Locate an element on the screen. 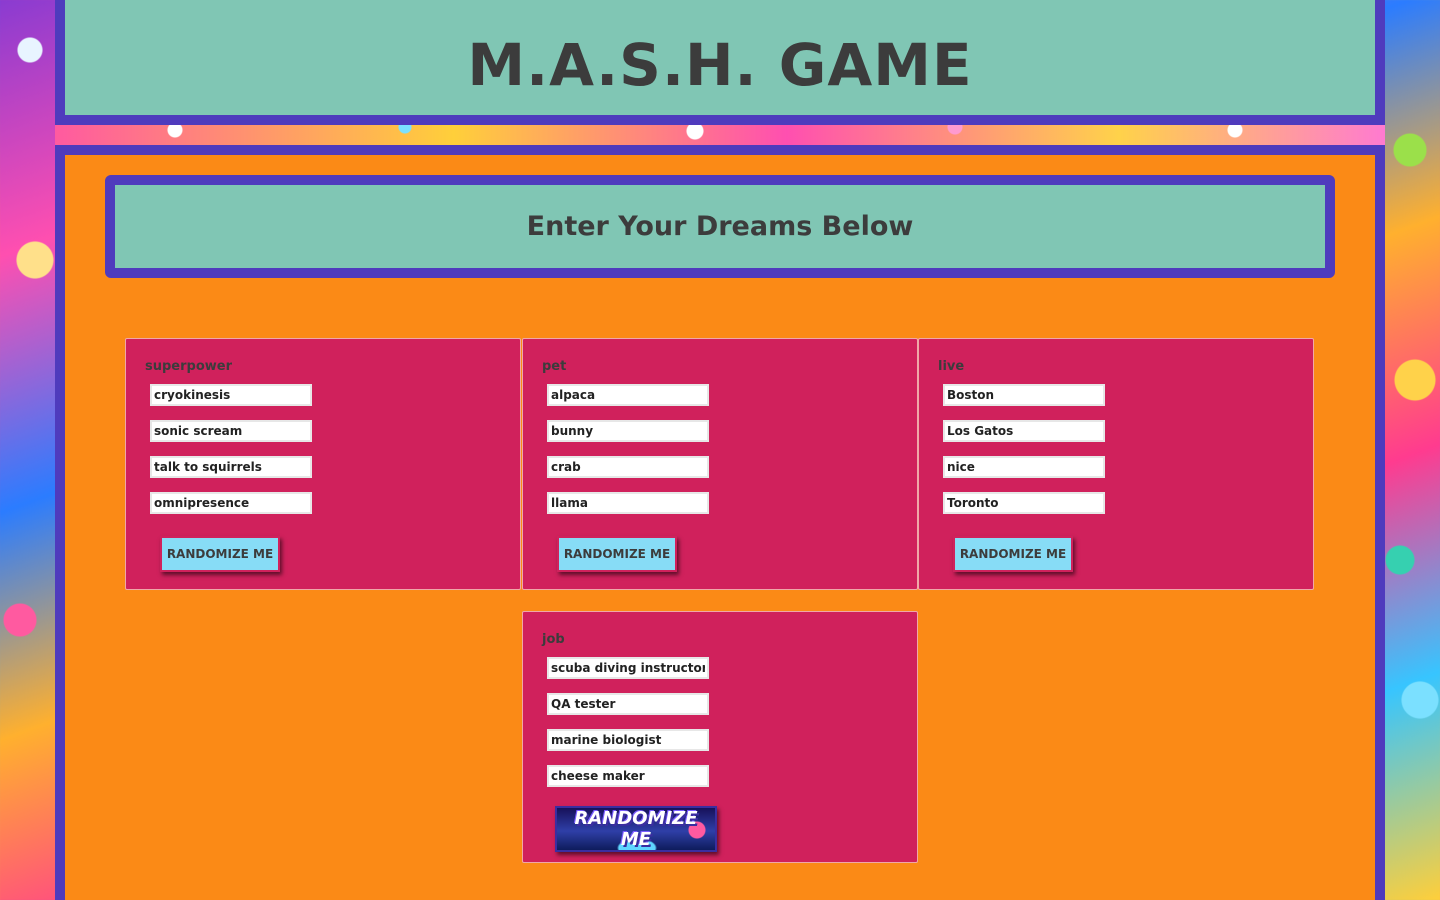 The width and height of the screenshot is (1440, 900). category-card-superpower: superpower RANDOMIZE ME is located at coordinates (323, 464).